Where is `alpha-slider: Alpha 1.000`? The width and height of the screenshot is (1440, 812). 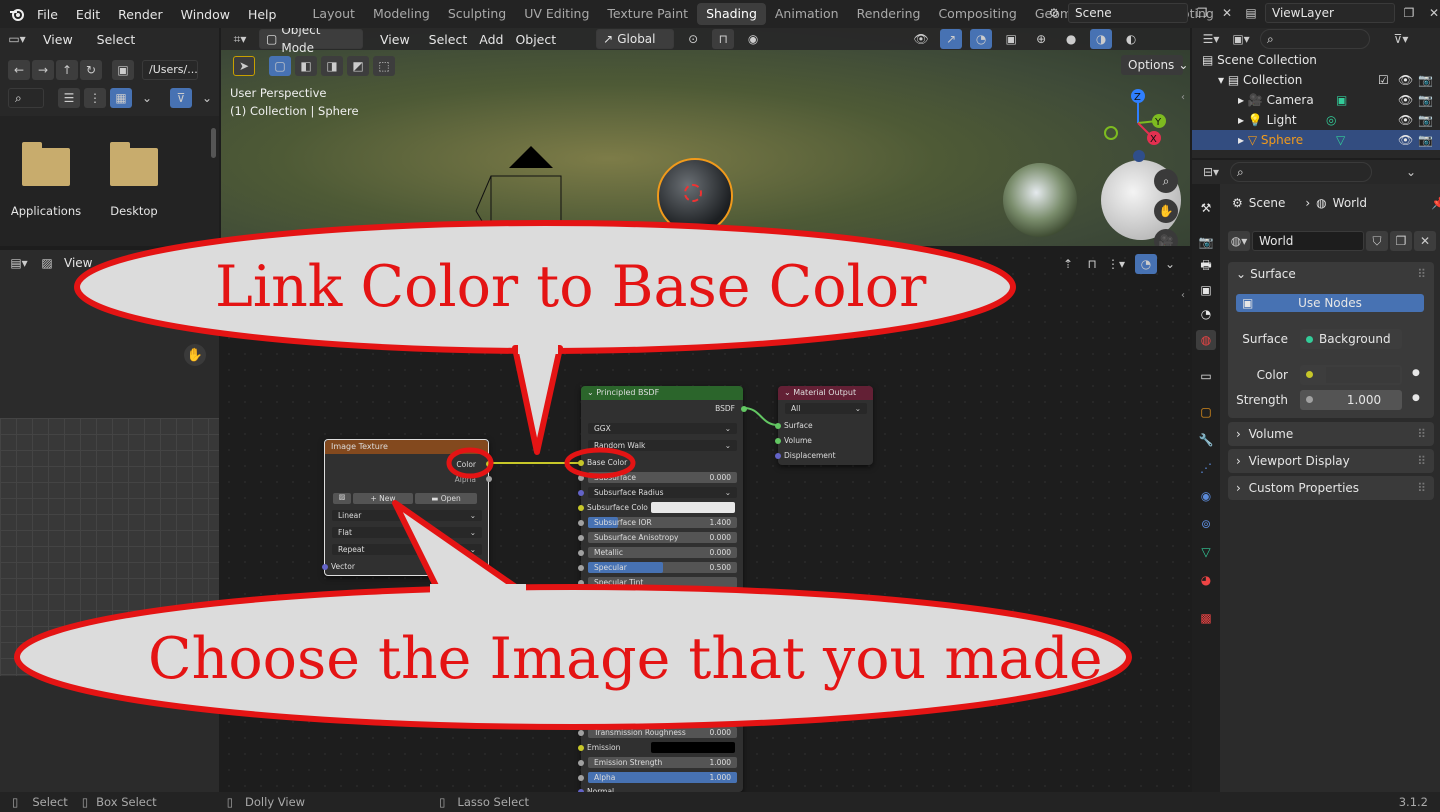 alpha-slider: Alpha 1.000 is located at coordinates (662, 777).